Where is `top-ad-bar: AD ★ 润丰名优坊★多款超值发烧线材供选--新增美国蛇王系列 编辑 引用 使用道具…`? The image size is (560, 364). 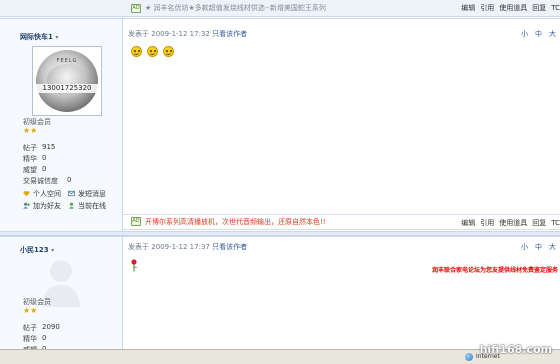 top-ad-bar: AD ★ 润丰名优坊★多款超值发烧线材供选--新增美国蛇王系列 编辑 引用 使用道具… is located at coordinates (280, 8).